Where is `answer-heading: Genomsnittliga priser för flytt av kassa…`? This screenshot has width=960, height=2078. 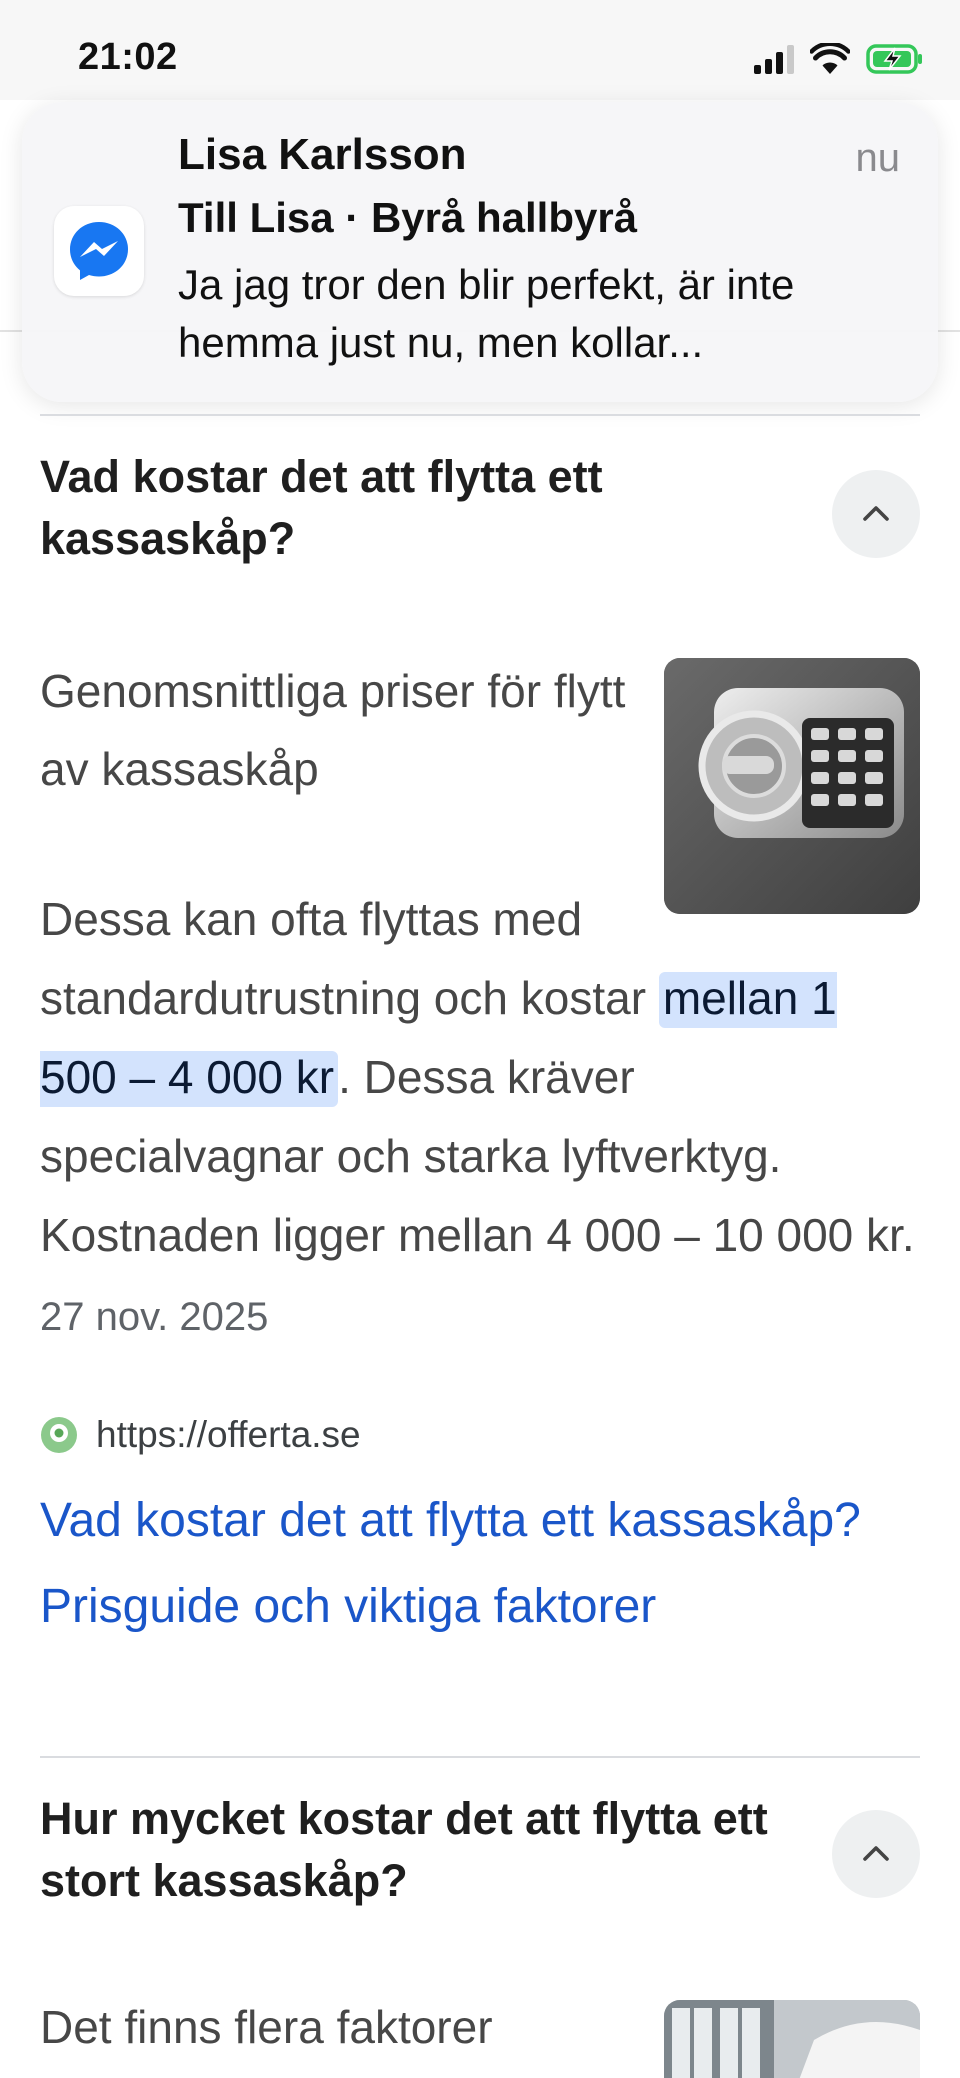
answer-heading: Genomsnittliga priser för flytt av kassa… is located at coordinates (333, 730).